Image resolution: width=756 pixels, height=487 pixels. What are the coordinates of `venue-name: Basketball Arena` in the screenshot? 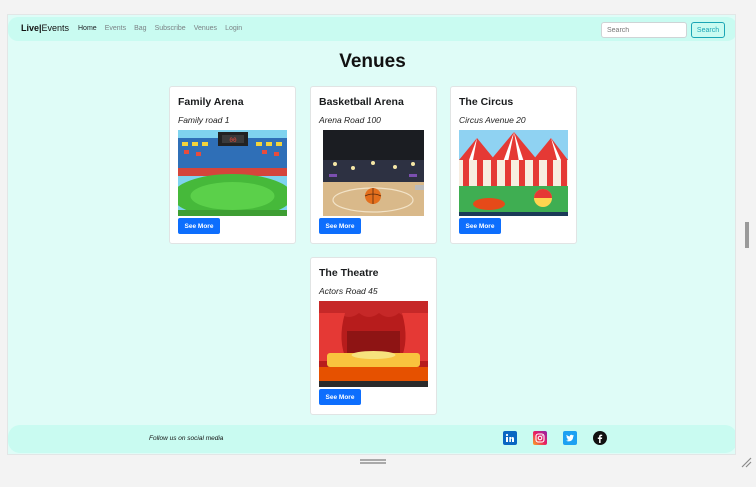 It's located at (361, 102).